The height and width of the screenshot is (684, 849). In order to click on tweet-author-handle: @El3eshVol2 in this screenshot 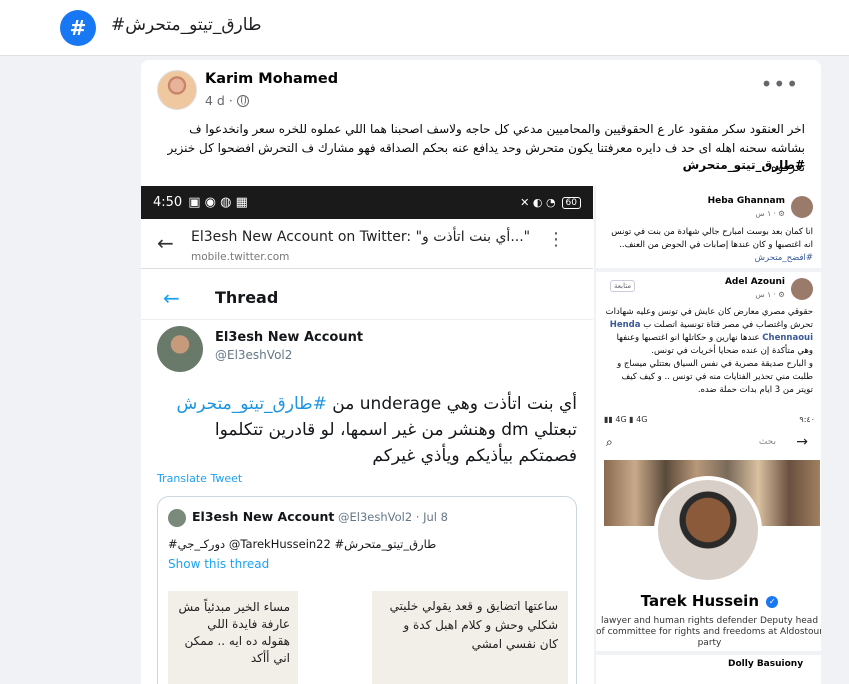, I will do `click(254, 355)`.